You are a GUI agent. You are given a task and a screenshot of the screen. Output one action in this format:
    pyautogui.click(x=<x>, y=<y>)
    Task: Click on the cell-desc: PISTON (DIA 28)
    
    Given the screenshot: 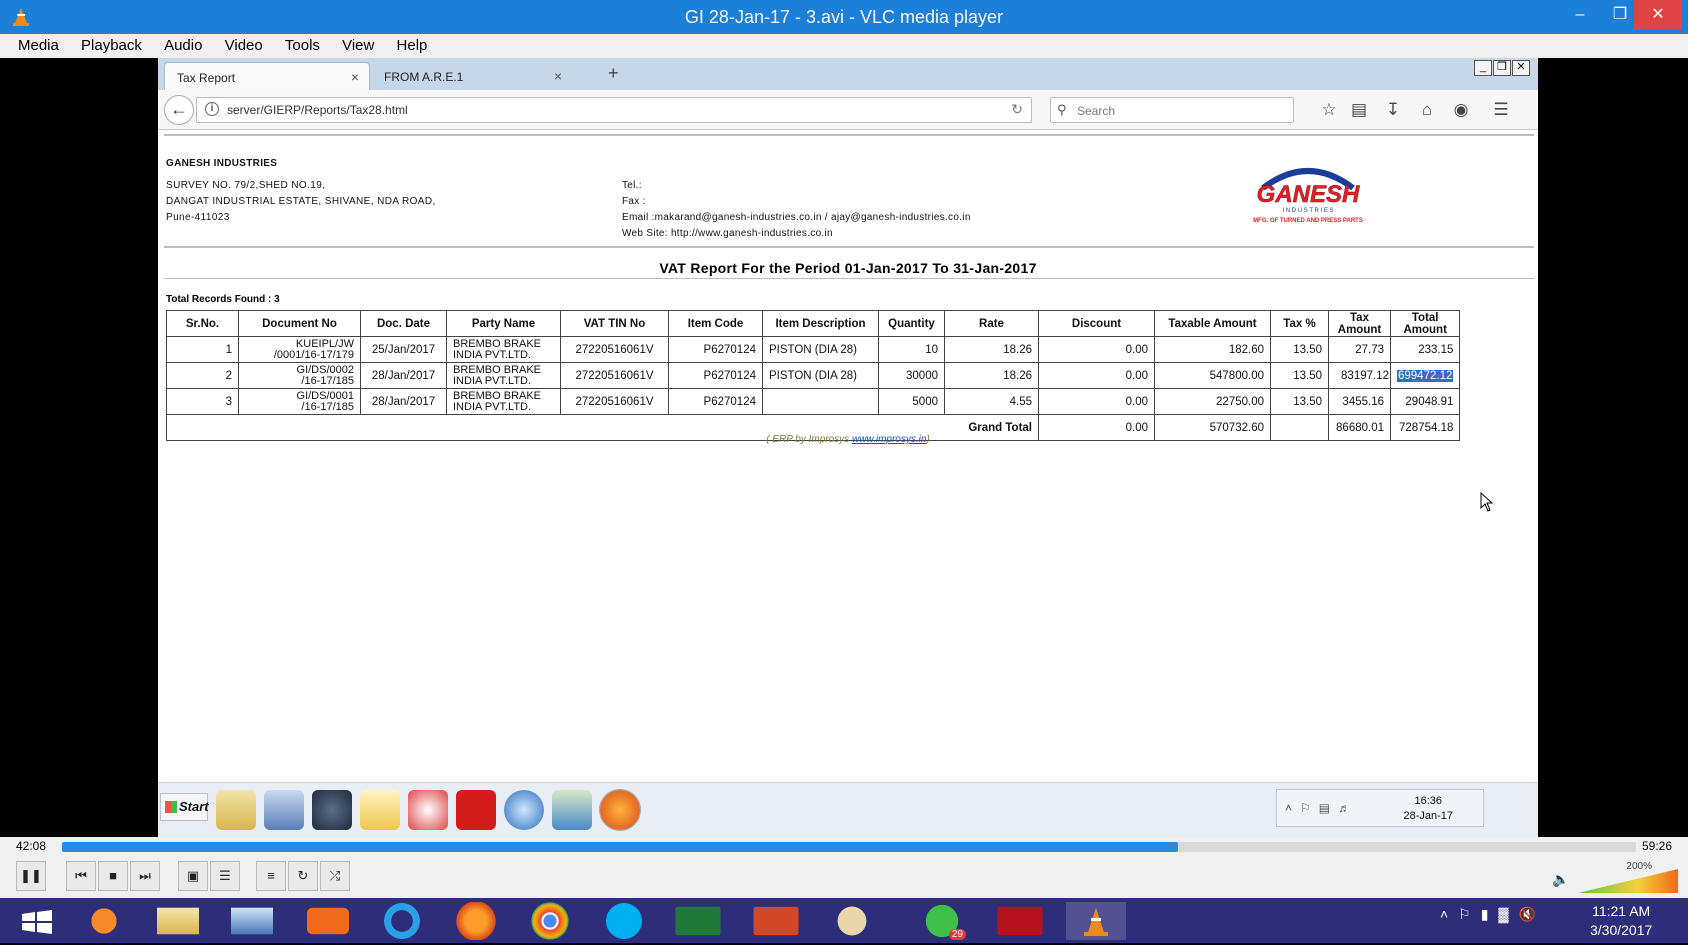 What is the action you would take?
    pyautogui.click(x=820, y=349)
    